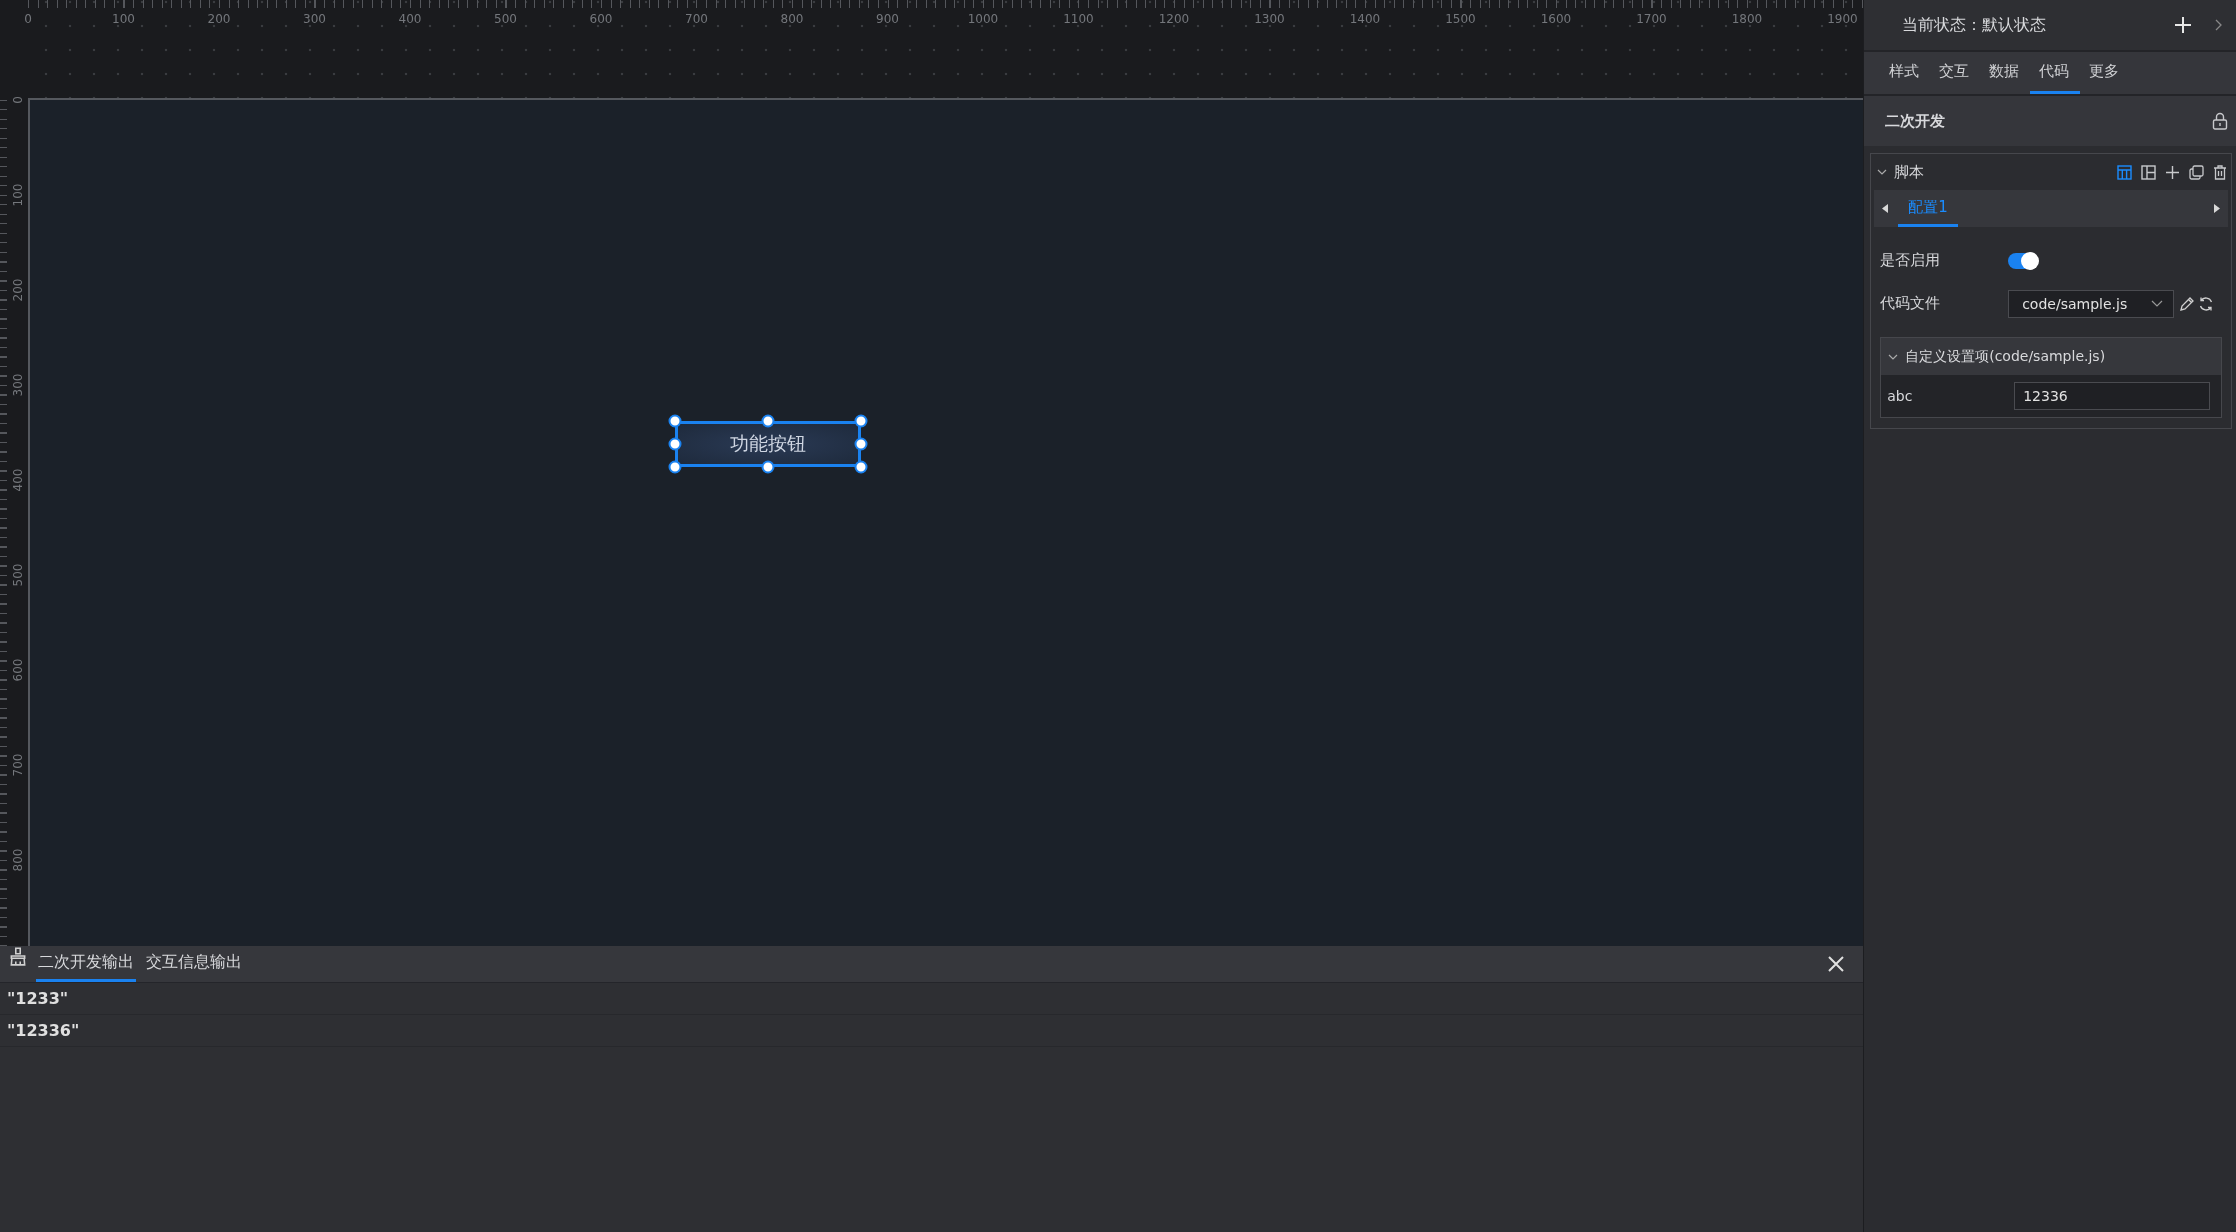  I want to click on chevron-right-icon, so click(2218, 25).